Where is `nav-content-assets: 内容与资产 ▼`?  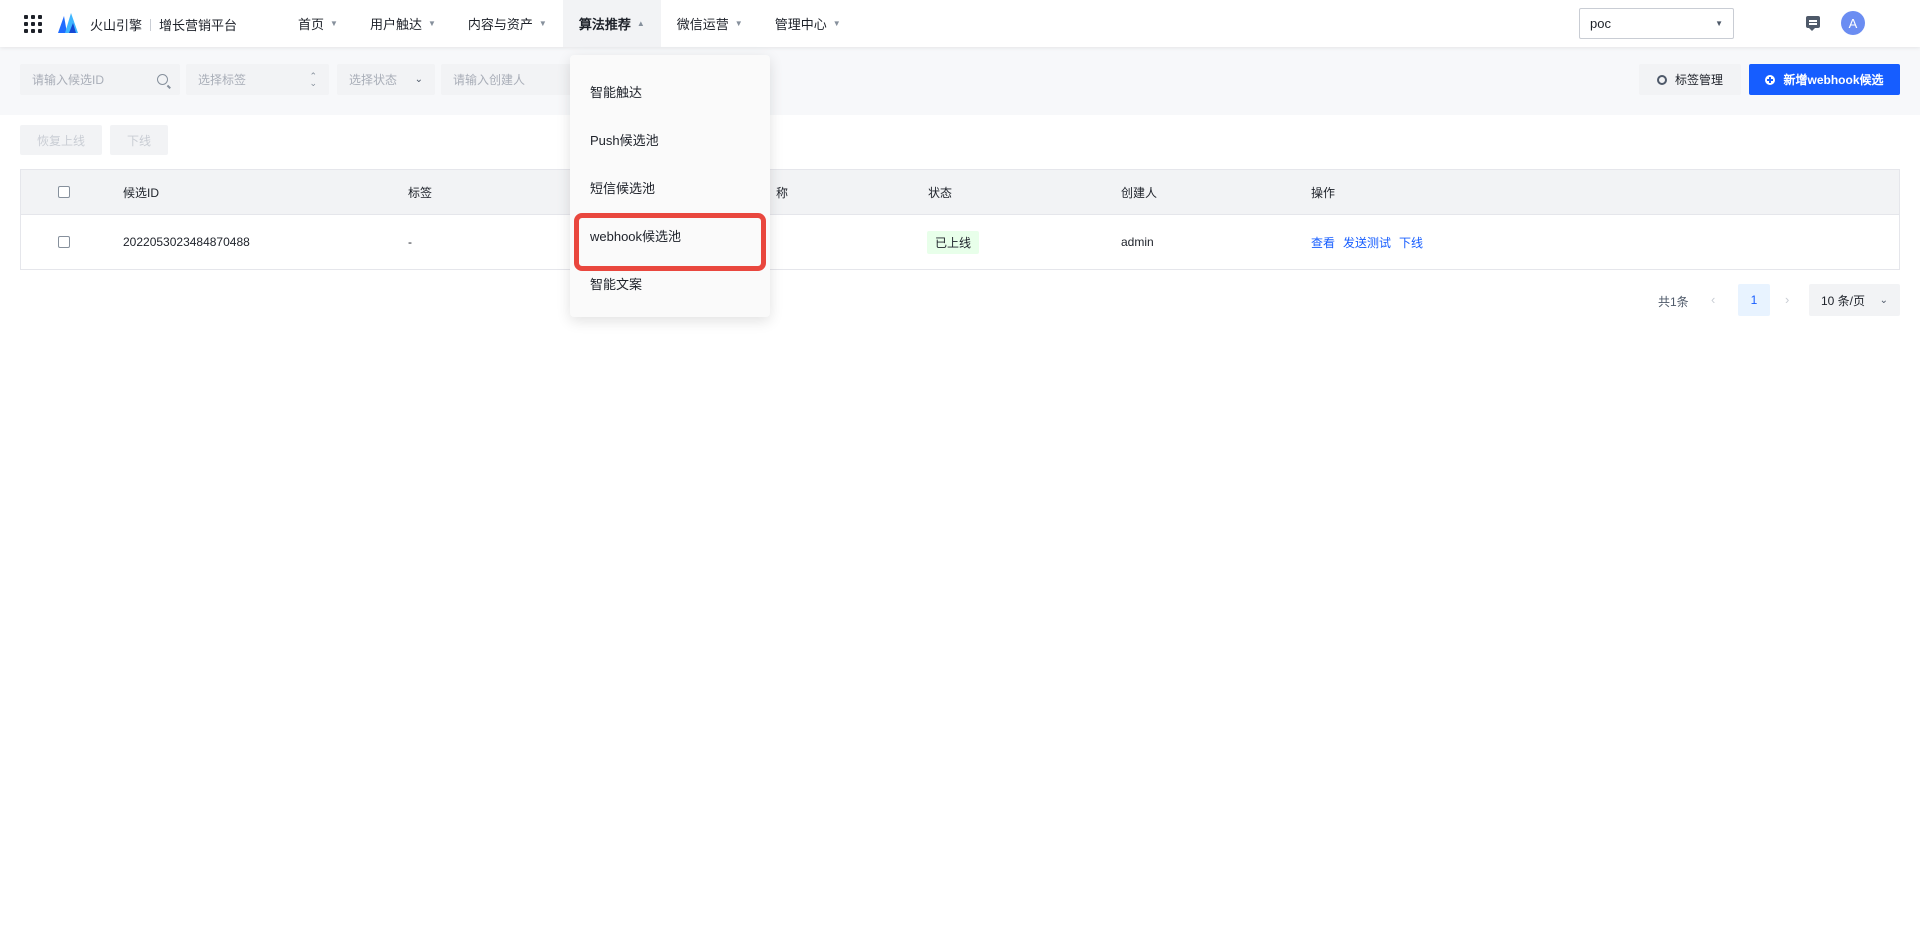
nav-content-assets: 内容与资产 ▼ is located at coordinates (507, 23).